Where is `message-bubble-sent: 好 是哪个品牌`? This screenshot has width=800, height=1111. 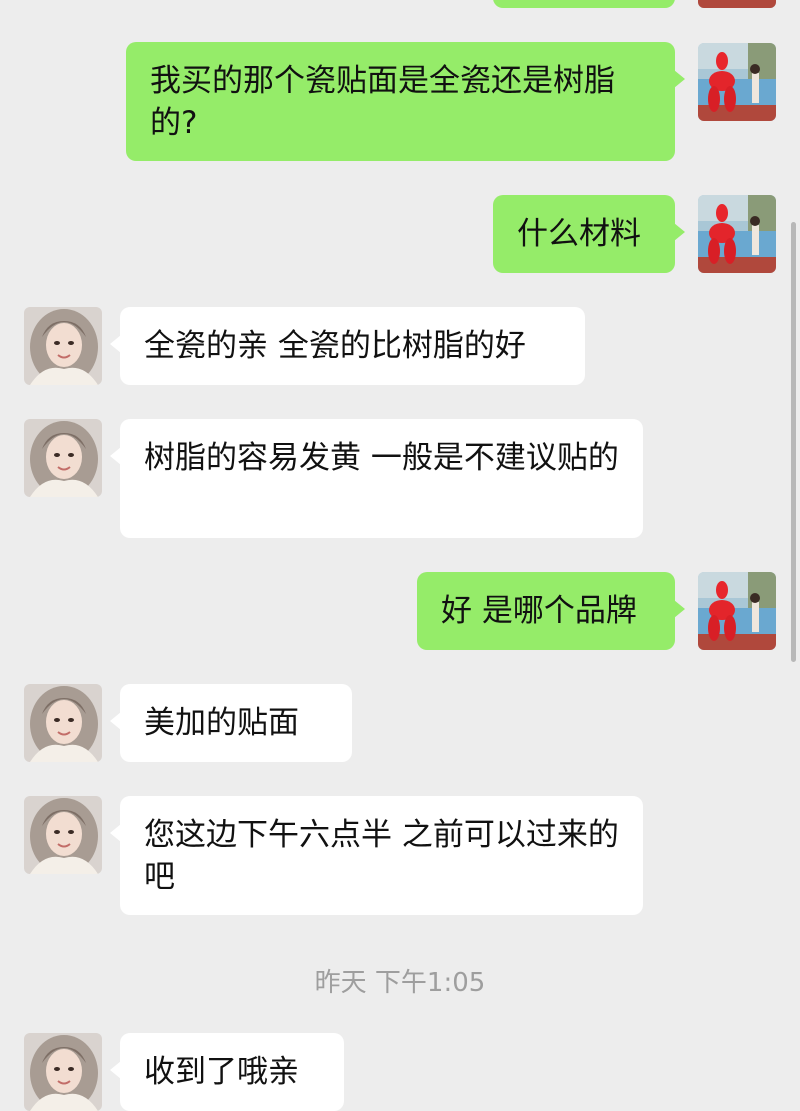 message-bubble-sent: 好 是哪个品牌 is located at coordinates (551, 611).